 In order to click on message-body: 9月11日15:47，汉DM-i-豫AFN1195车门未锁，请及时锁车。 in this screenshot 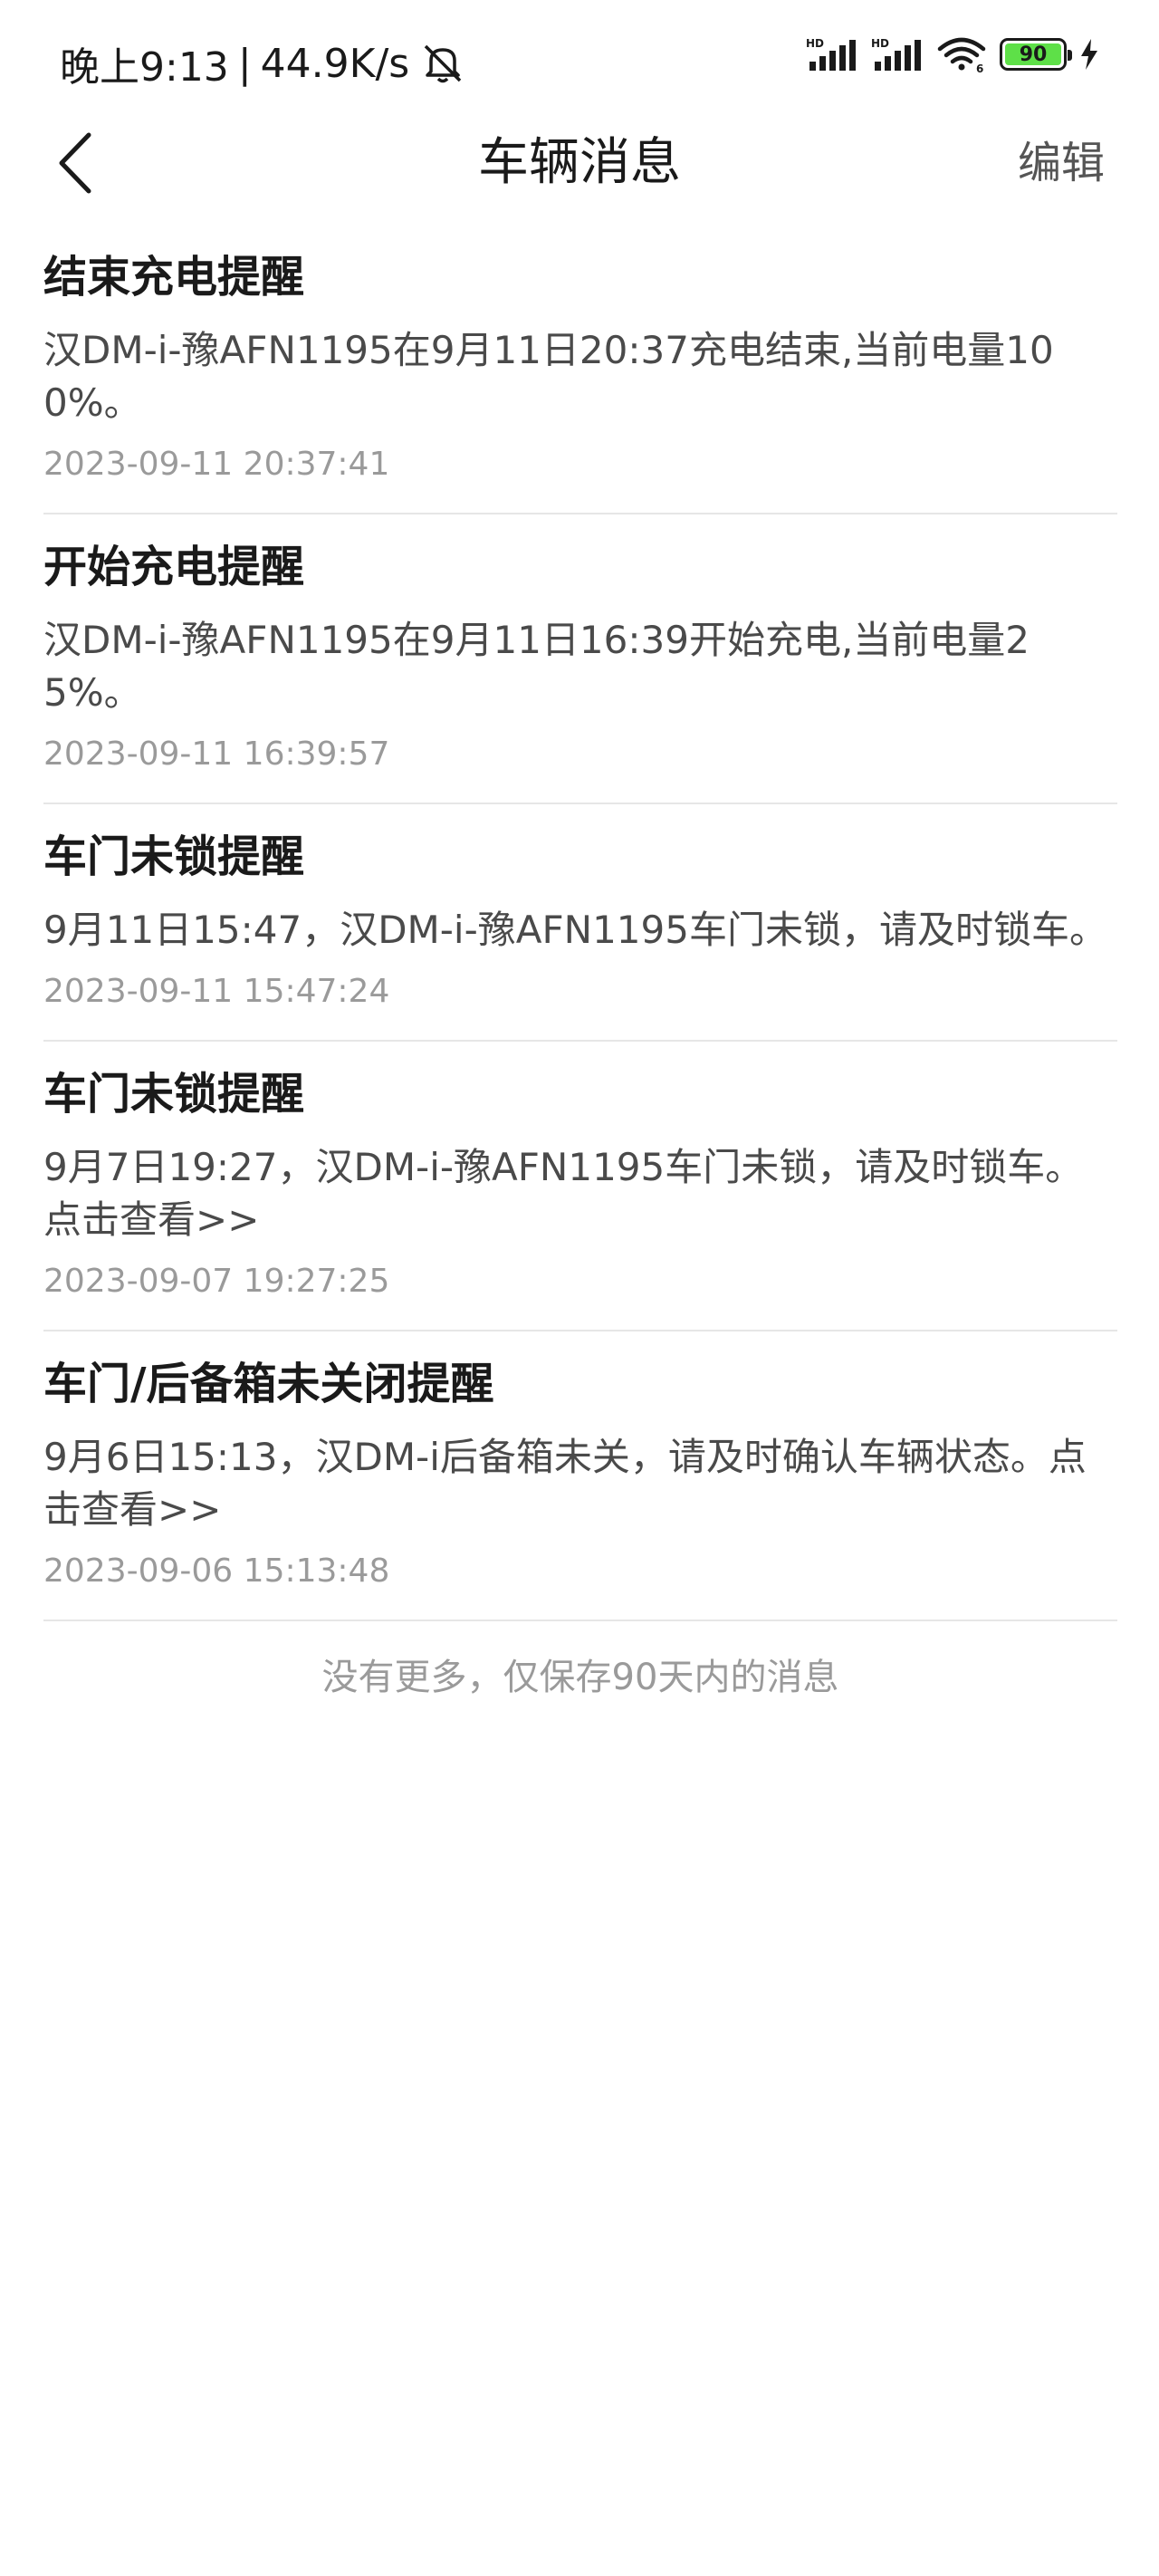, I will do `click(575, 930)`.